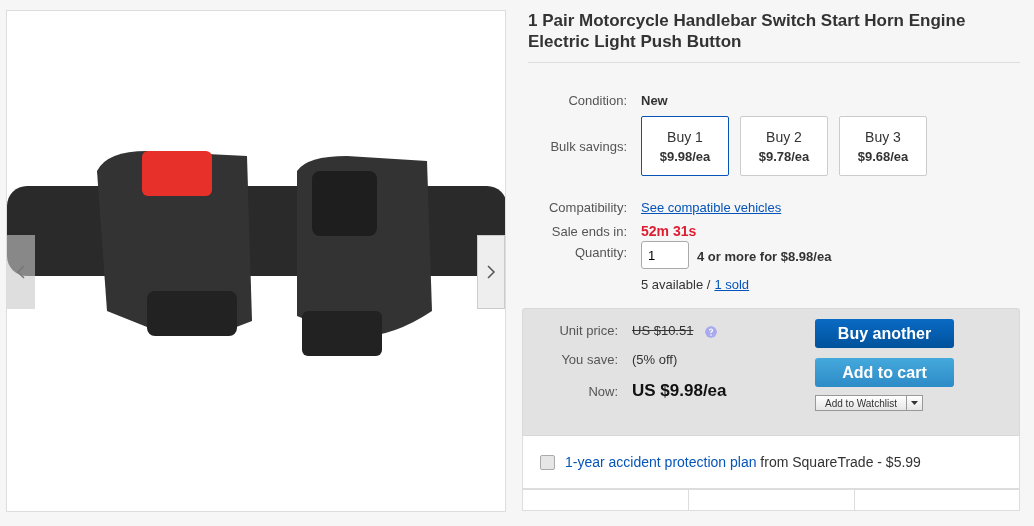  Describe the element at coordinates (914, 403) in the screenshot. I see `caret-icon` at that location.